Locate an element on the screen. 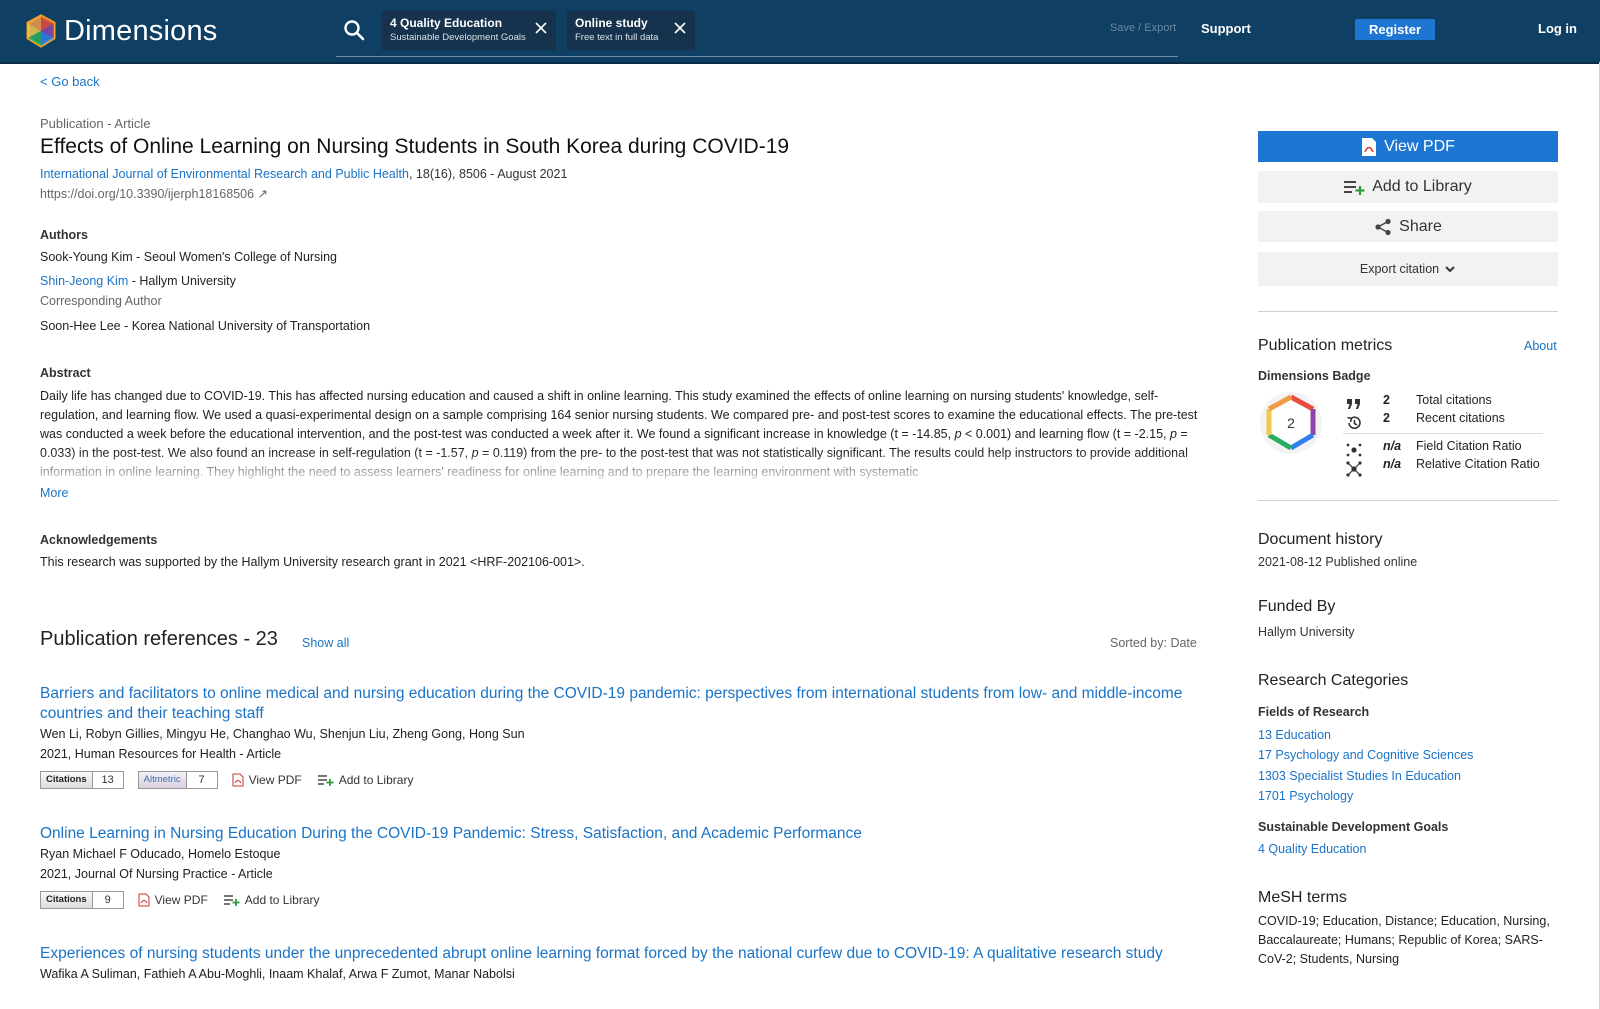  altmetric-score: 7 is located at coordinates (202, 780).